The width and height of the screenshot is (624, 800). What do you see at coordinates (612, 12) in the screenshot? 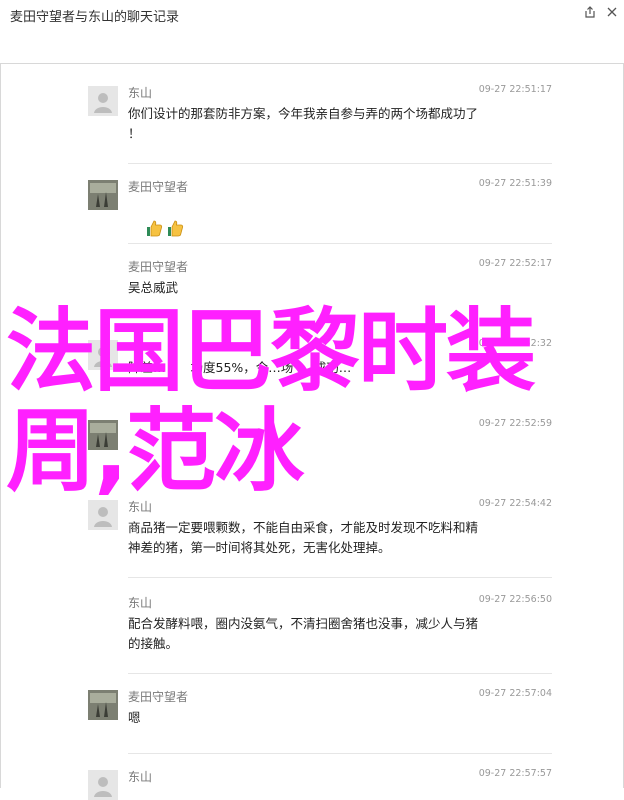
I see `close-icon` at bounding box center [612, 12].